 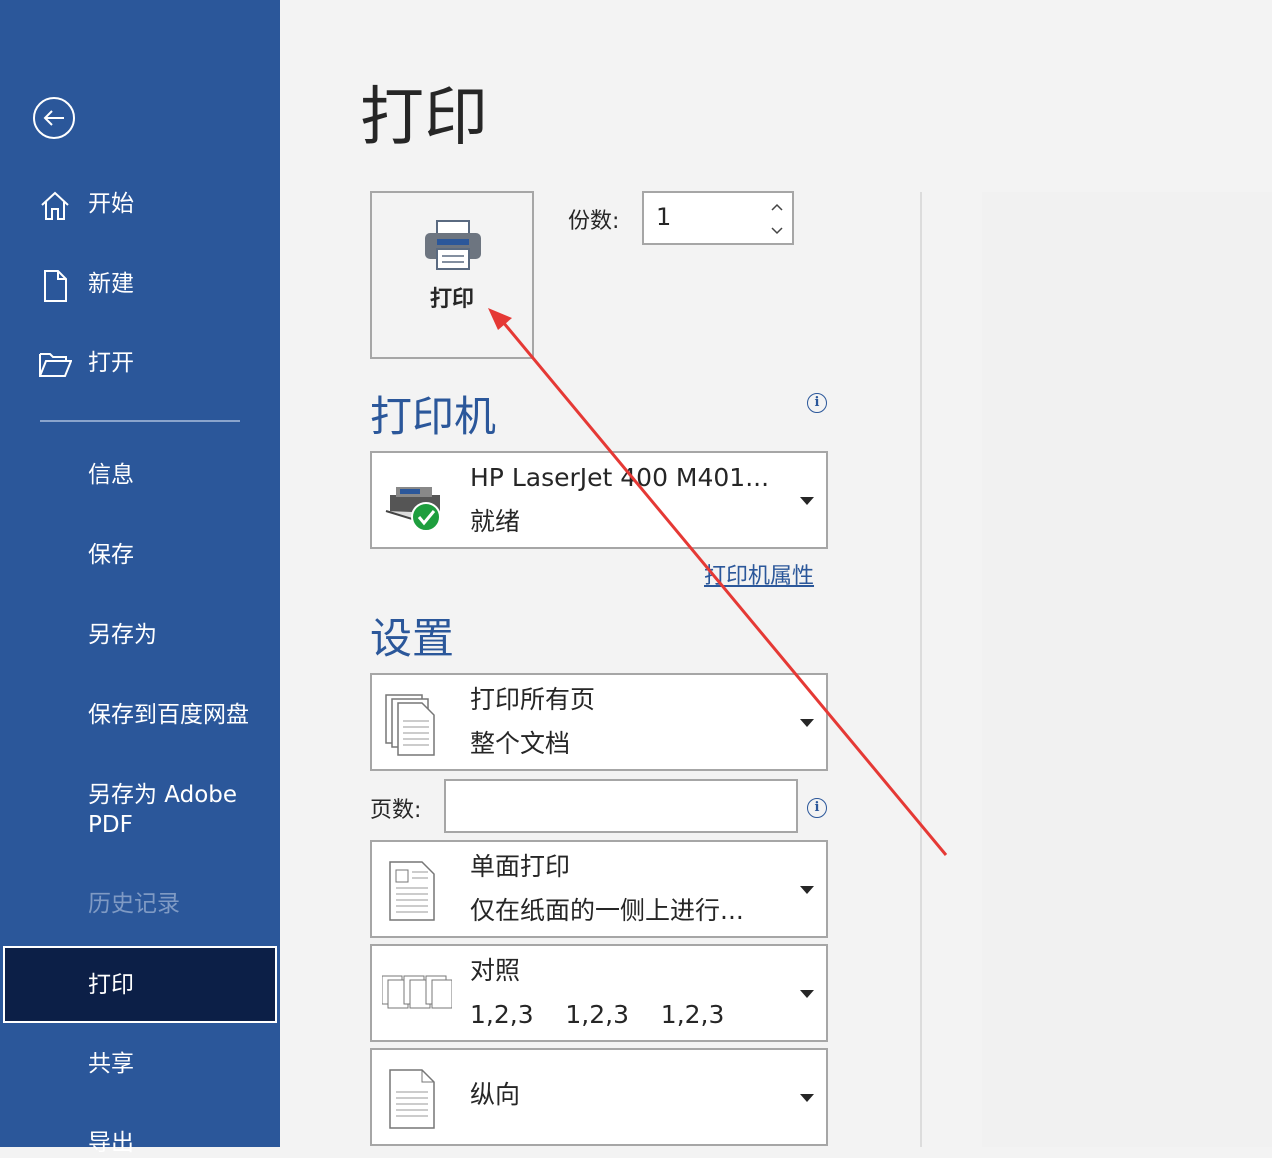 I want to click on sidebar-item-open: 打开, so click(x=140, y=365).